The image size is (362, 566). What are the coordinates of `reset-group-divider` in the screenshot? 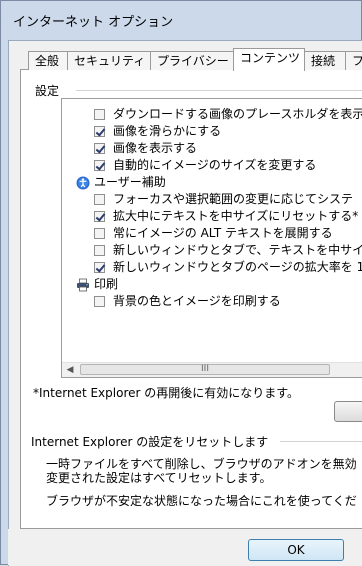 It's located at (321, 441).